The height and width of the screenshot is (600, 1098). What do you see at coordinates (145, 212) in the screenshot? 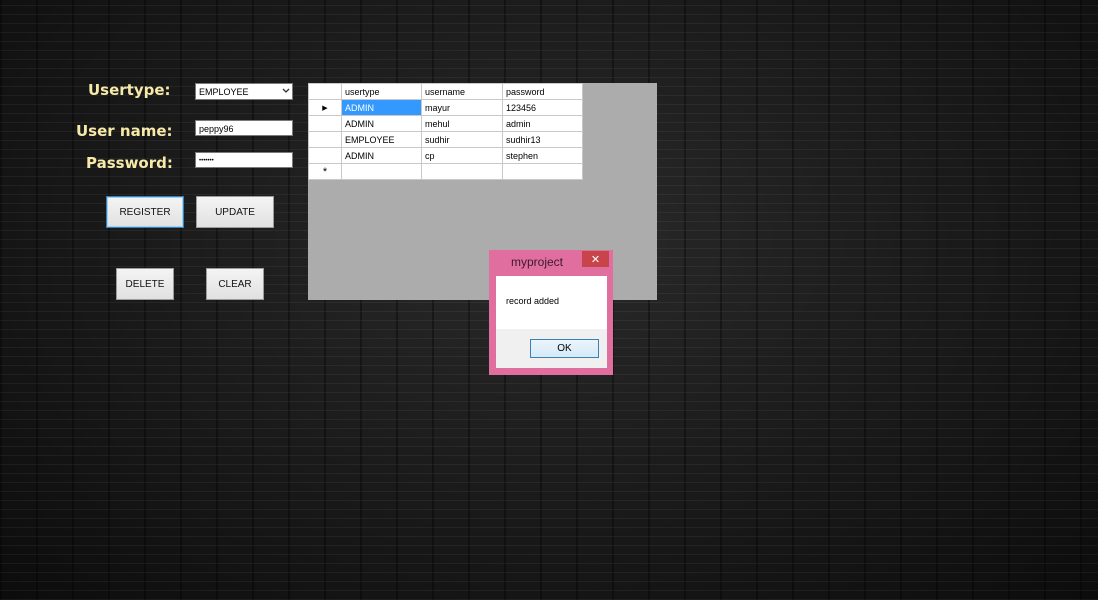
I see `register-button: REGISTER` at bounding box center [145, 212].